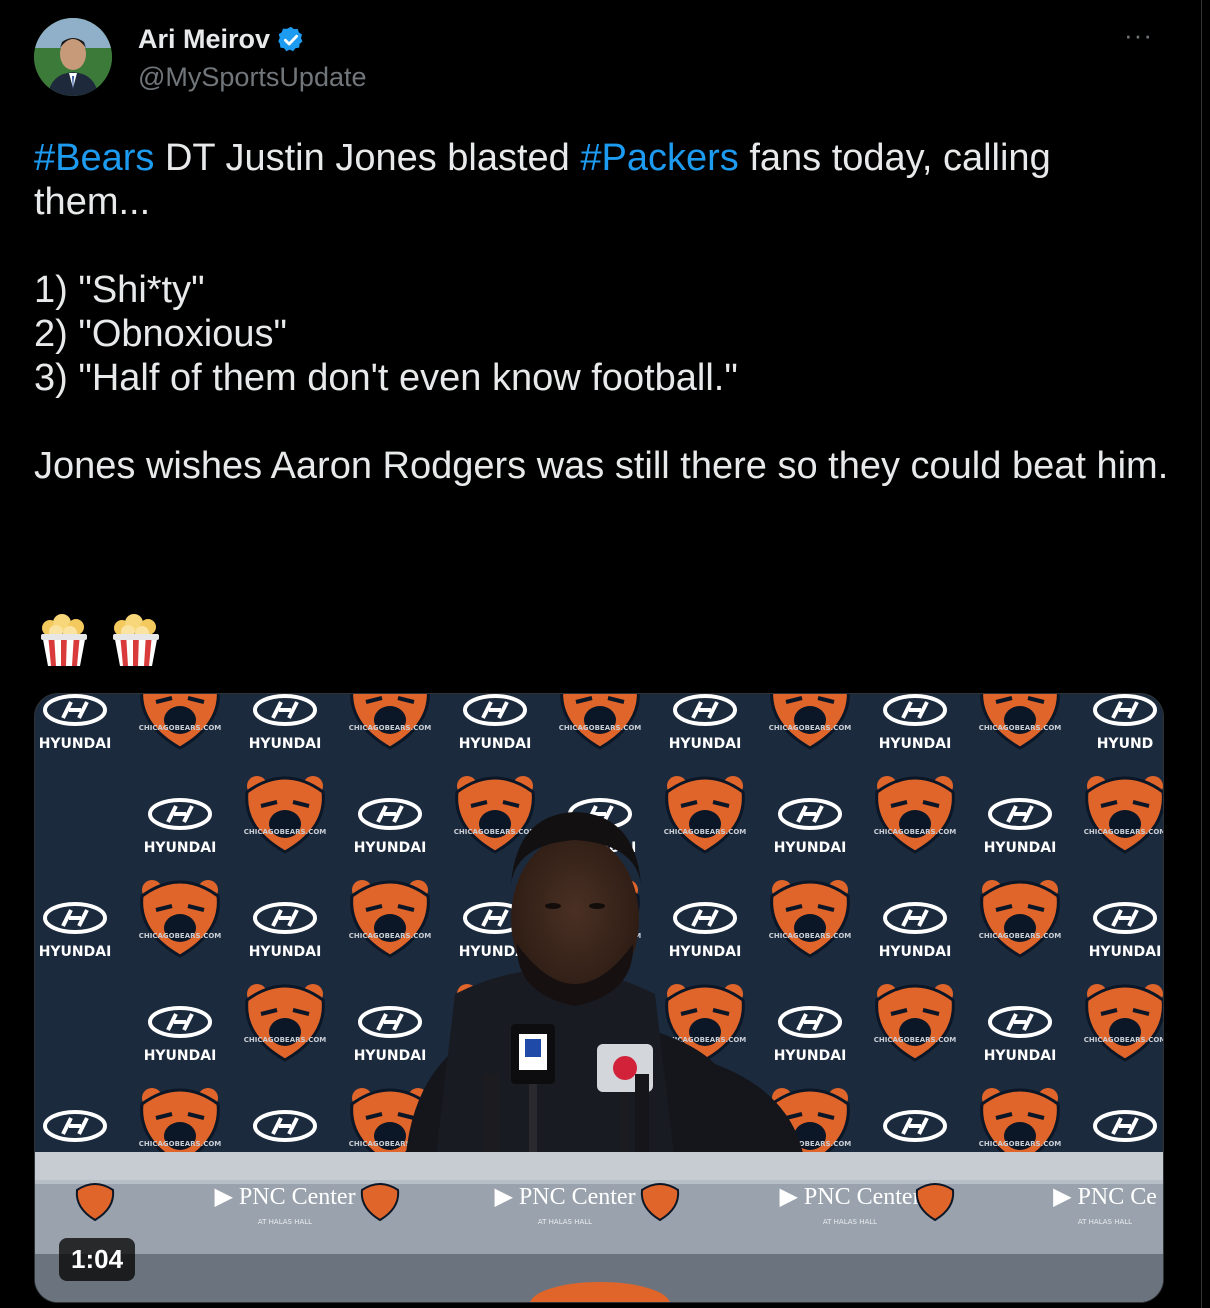 This screenshot has height=1308, width=1210. I want to click on avatar, so click(73, 57).